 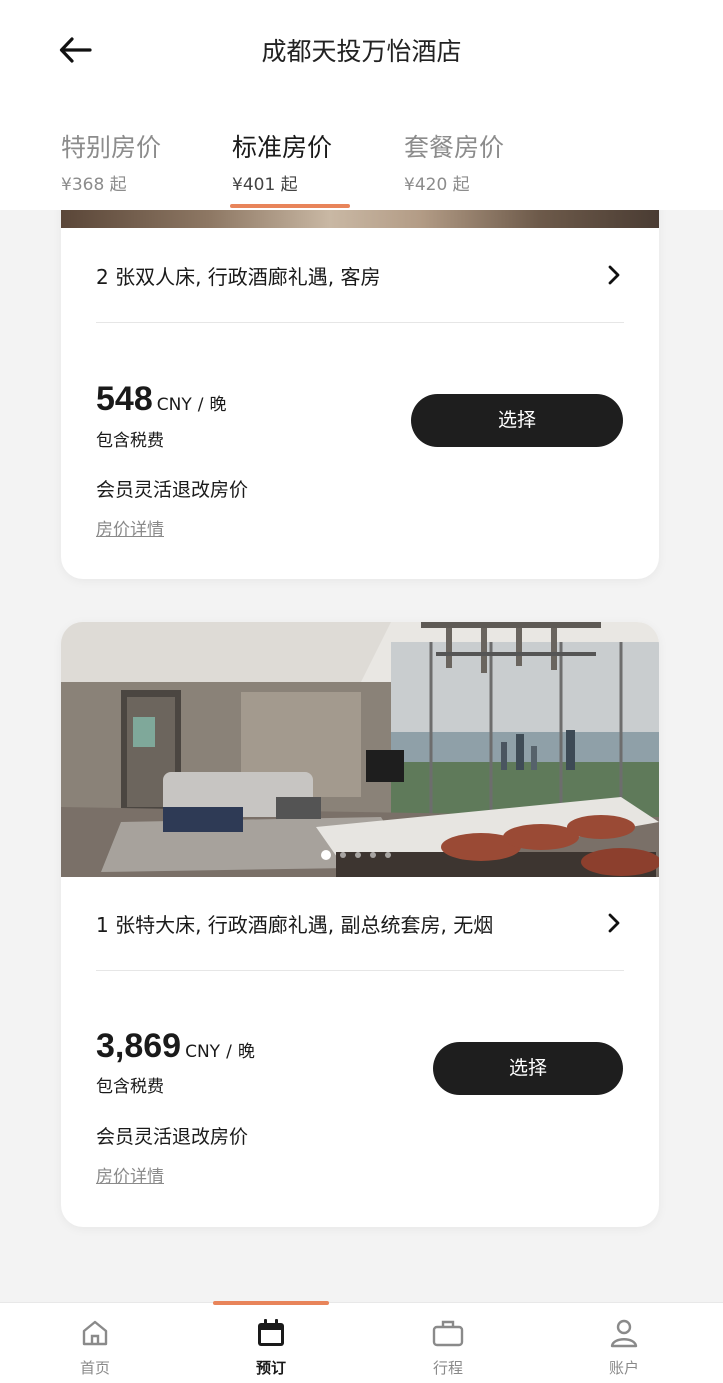 I want to click on nav-label: 预订, so click(x=270, y=1368).